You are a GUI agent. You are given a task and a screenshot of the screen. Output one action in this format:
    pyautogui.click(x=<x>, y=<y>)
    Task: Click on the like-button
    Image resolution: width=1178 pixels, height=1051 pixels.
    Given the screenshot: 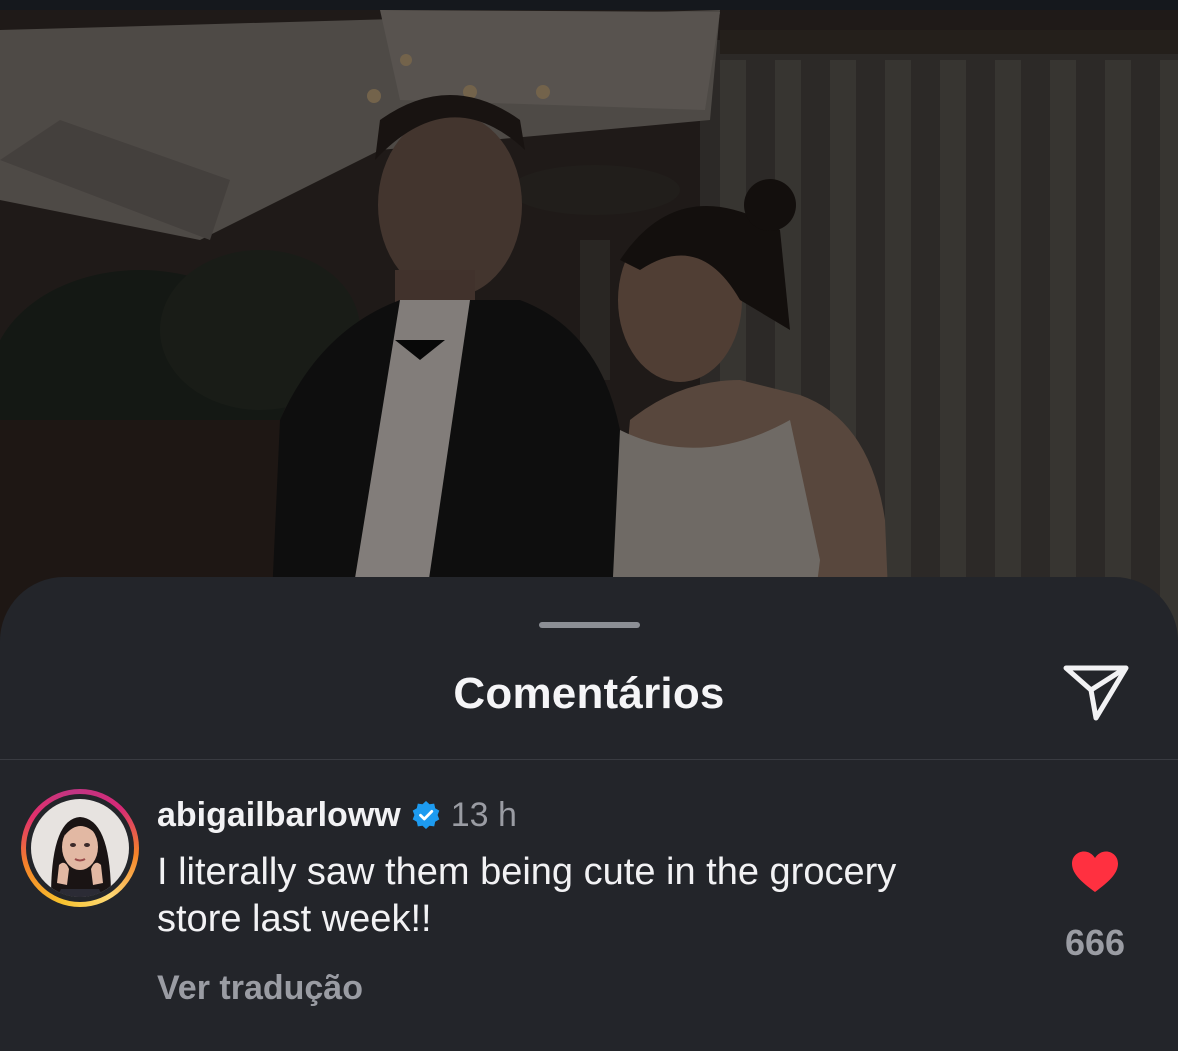 What is the action you would take?
    pyautogui.click(x=1095, y=874)
    